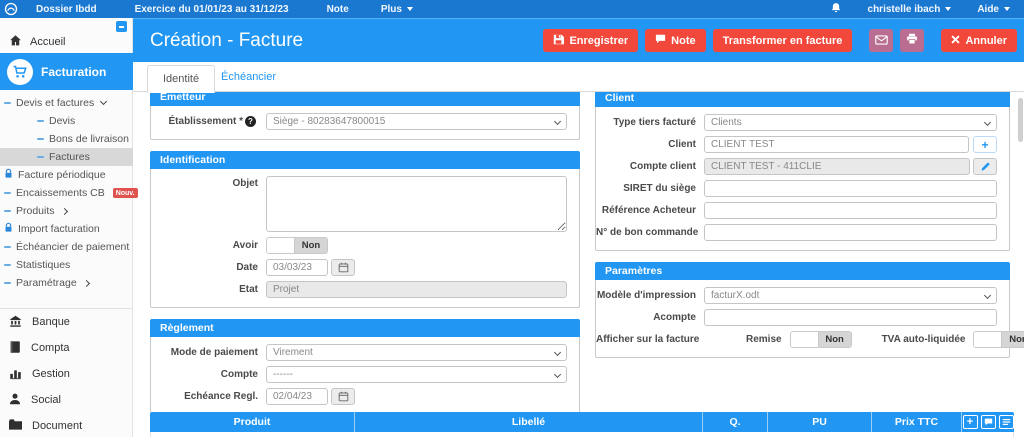  I want to click on sidebar-item-social: Social, so click(66, 400).